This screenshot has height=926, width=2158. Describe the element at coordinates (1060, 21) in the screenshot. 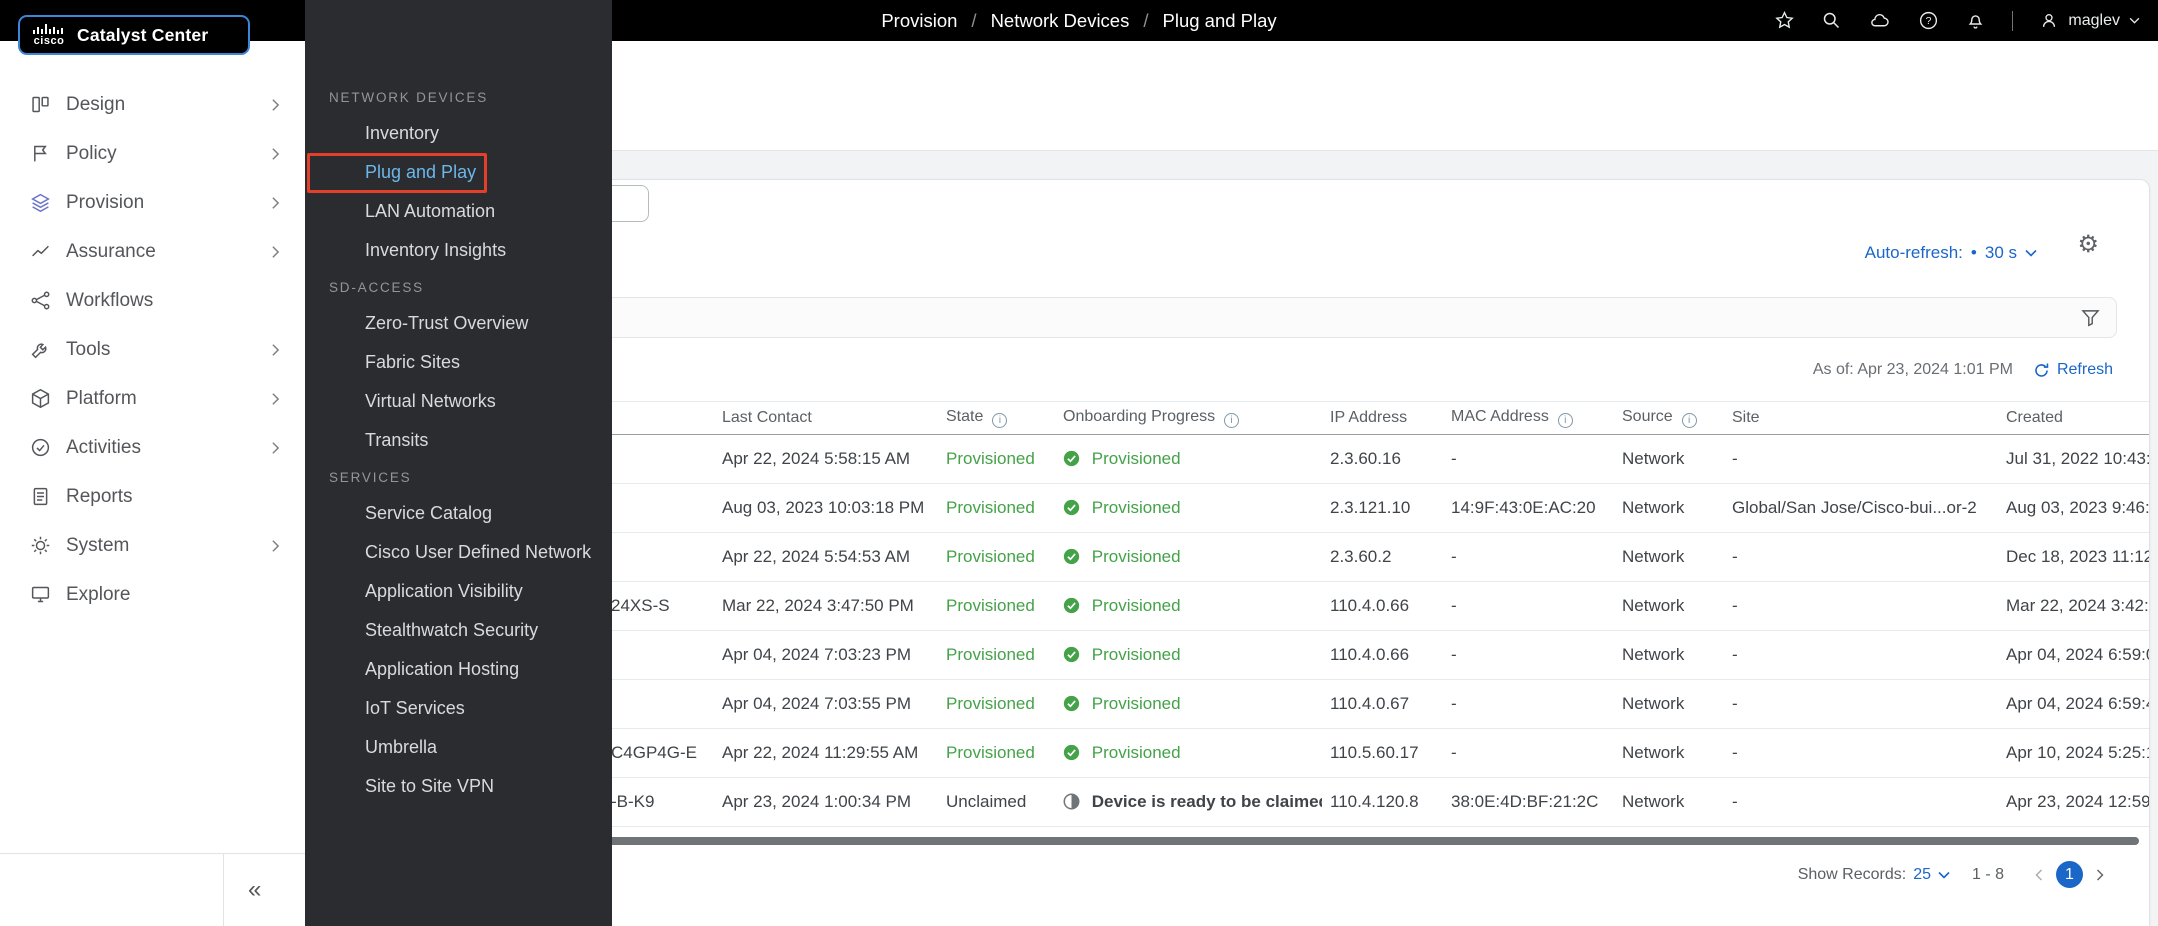

I see `breadcrumb-network-devices: Network Devices` at that location.